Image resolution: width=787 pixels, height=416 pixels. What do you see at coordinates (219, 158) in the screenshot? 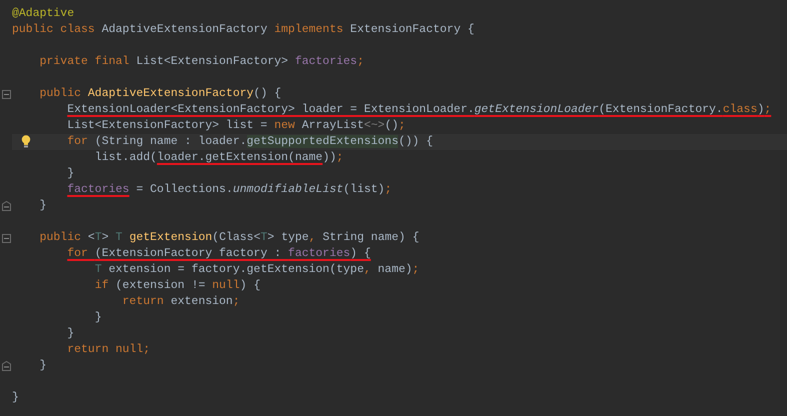
I see `code-line: list.add(loader.getExtension(name));` at bounding box center [219, 158].